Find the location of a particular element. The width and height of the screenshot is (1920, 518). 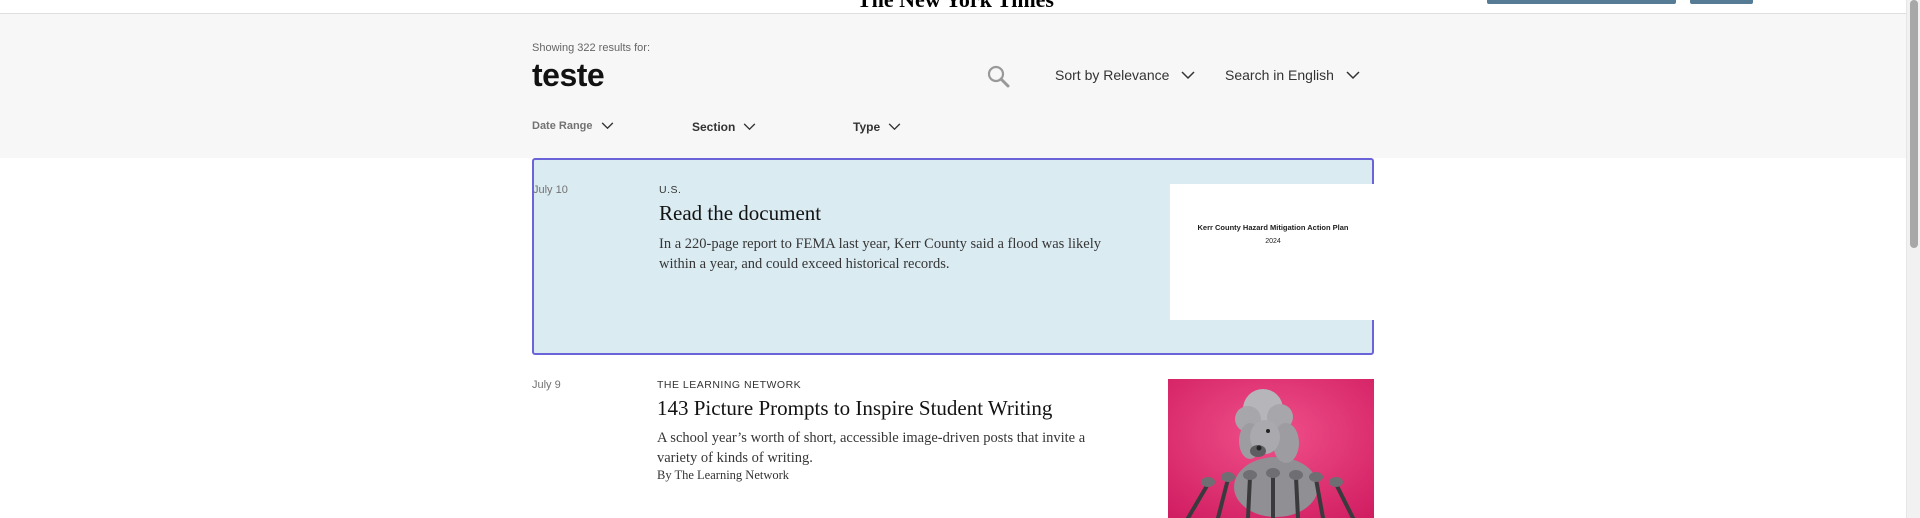

sort-dropdown: Sort by Relevance is located at coordinates (1125, 75).